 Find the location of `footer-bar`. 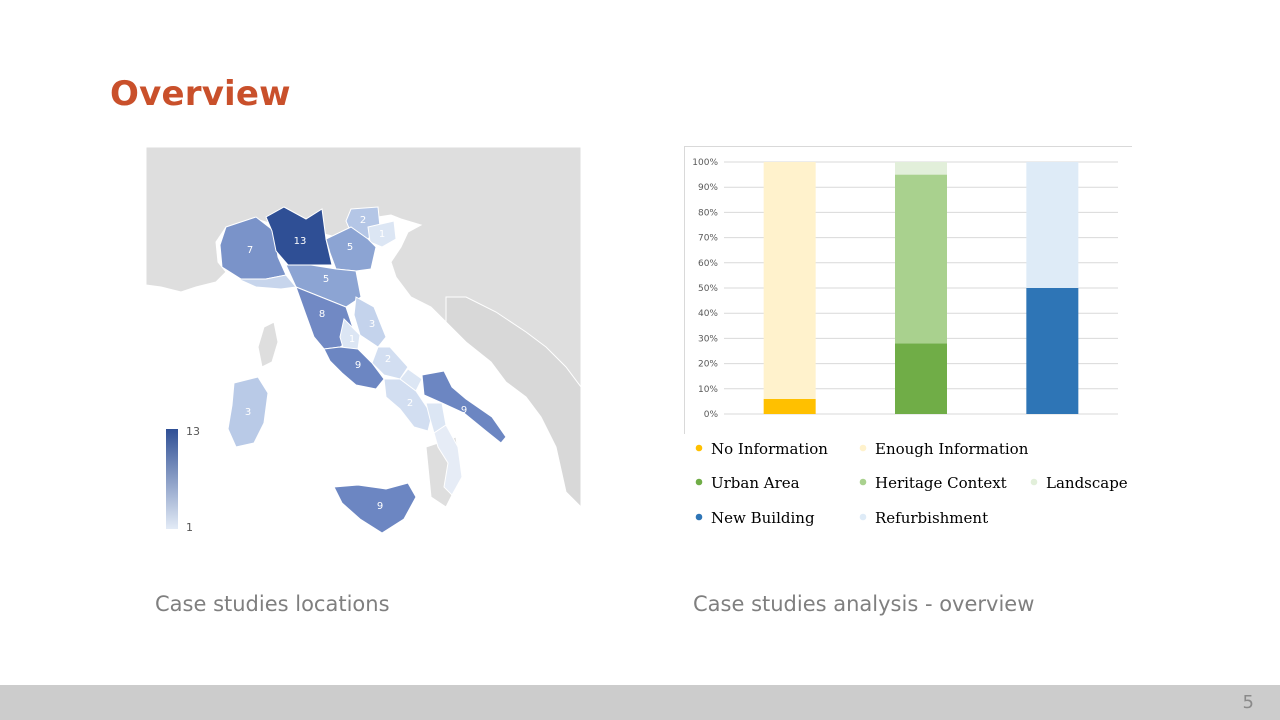

footer-bar is located at coordinates (640, 702).